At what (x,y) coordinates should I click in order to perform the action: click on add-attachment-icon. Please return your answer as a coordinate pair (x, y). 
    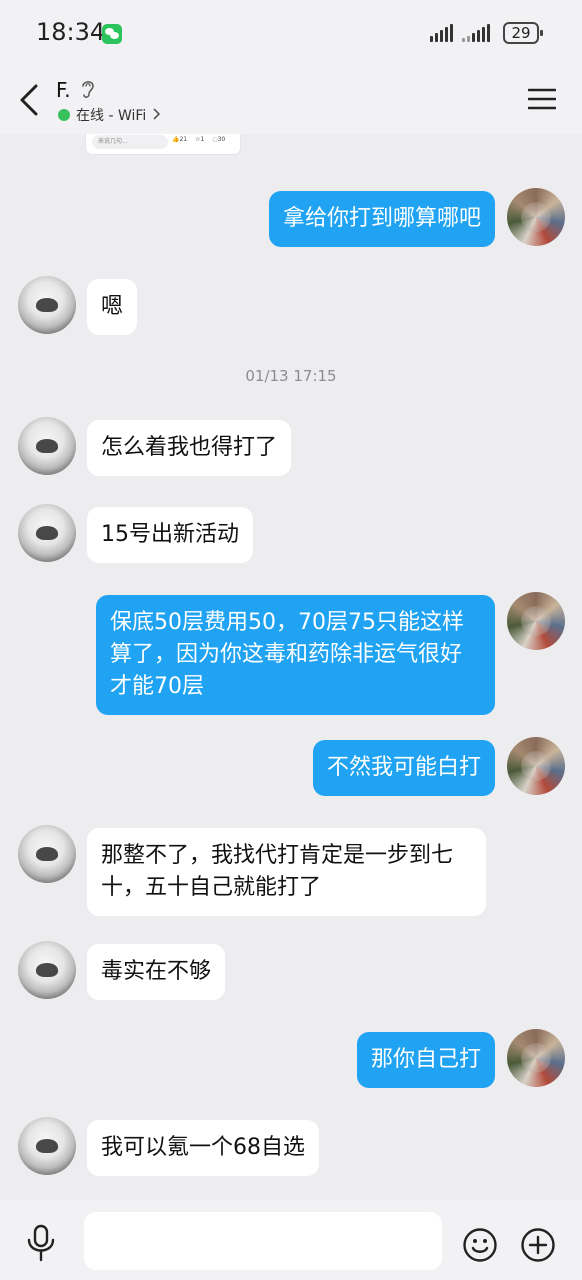
    Looking at the image, I should click on (538, 1245).